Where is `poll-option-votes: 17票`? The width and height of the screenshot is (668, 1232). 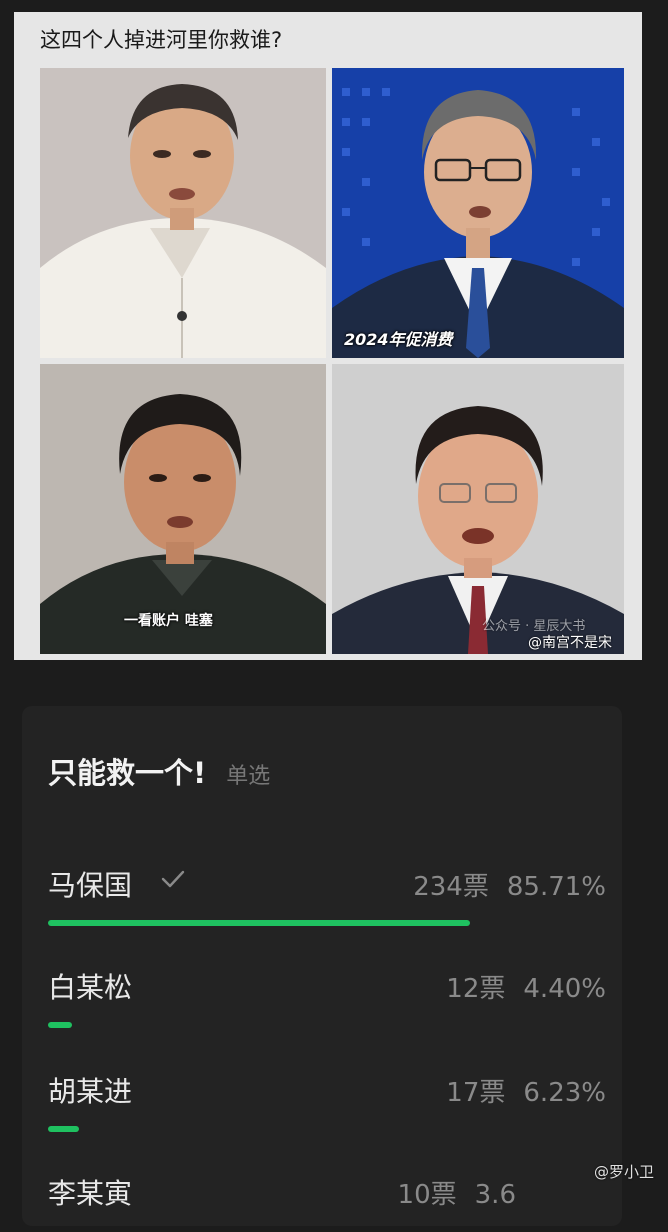
poll-option-votes: 17票 is located at coordinates (476, 1093).